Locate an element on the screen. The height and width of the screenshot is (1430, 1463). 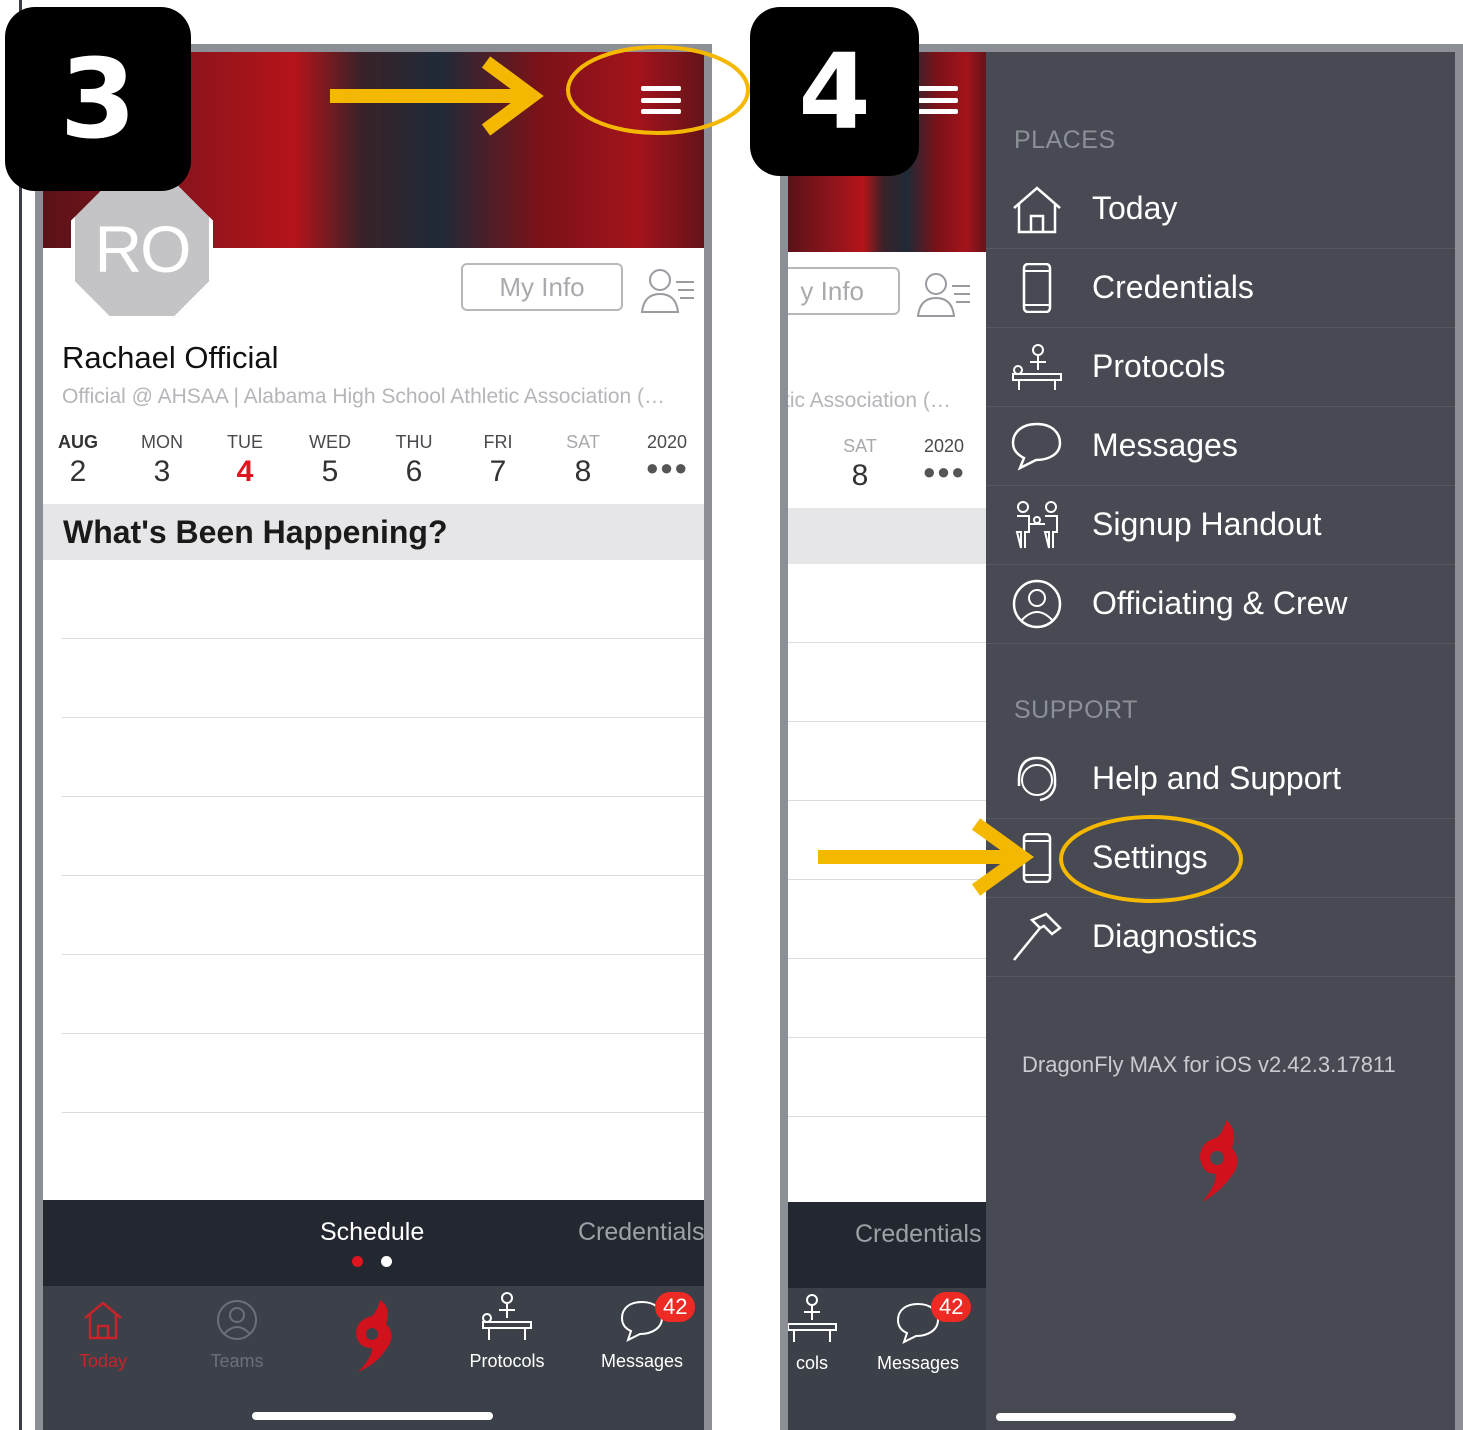
drawer-item-signup-handout: Signup Handout is located at coordinates (1220, 525).